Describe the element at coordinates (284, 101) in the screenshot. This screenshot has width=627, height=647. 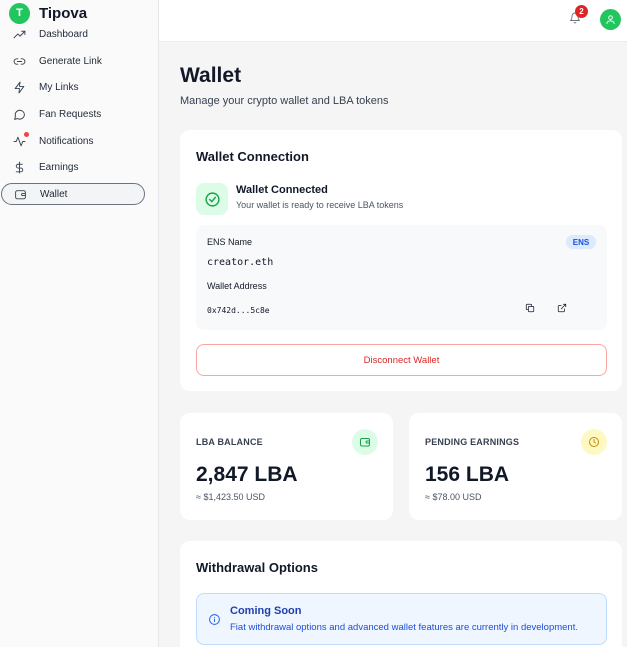
I see `page-subtitle: Manage your crypto wallet and LBA tokens` at that location.